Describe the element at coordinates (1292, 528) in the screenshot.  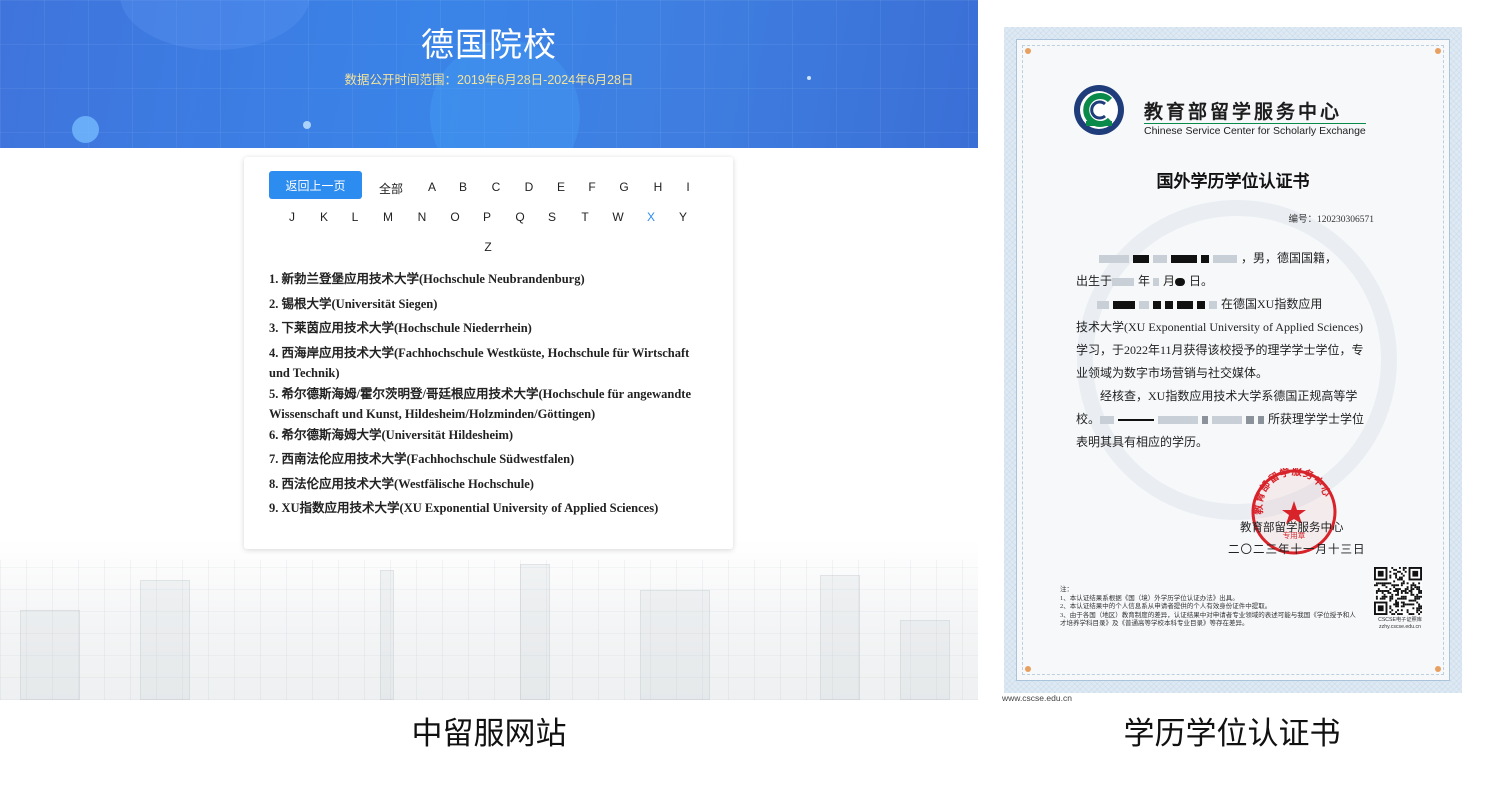
I see `issuer-signature: 教育部留学服务中心` at that location.